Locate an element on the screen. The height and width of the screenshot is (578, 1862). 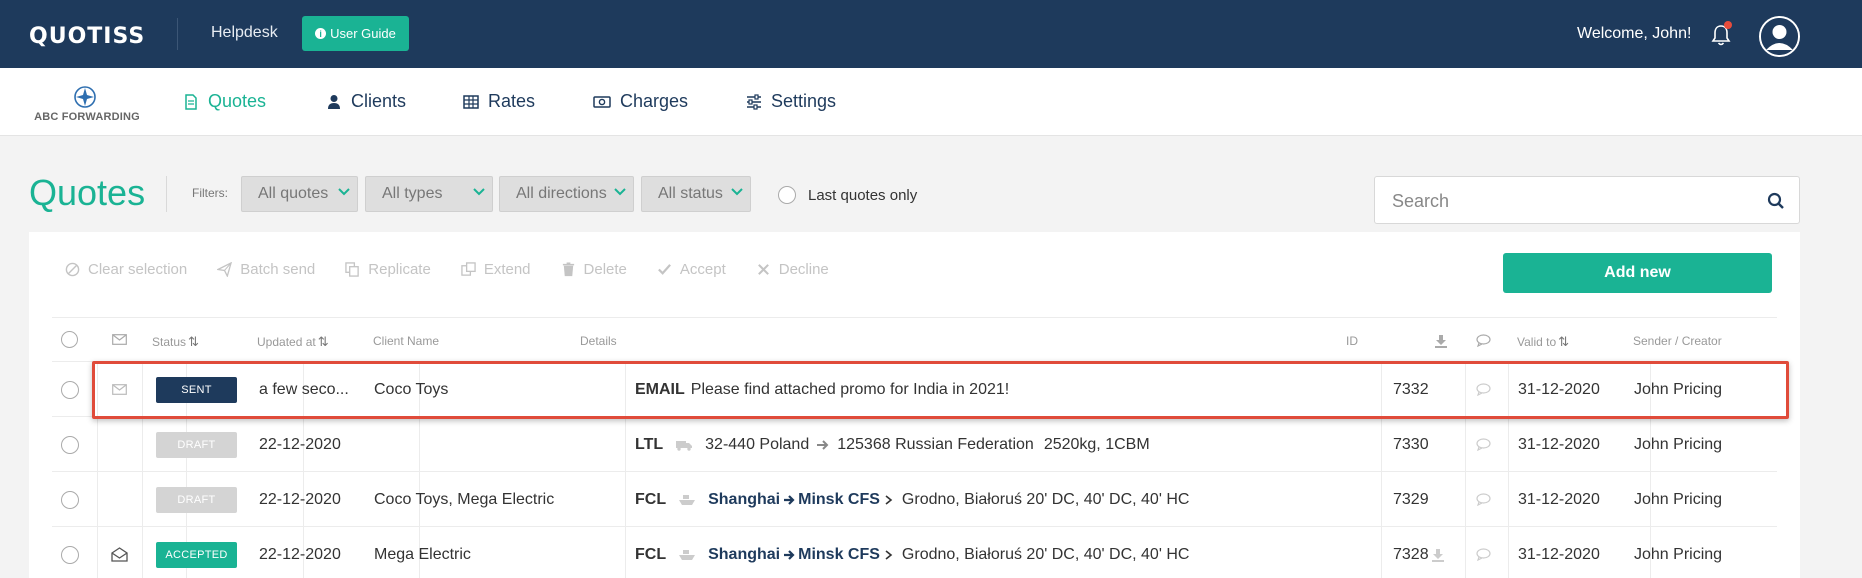
chevron-down-icon is located at coordinates (479, 192).